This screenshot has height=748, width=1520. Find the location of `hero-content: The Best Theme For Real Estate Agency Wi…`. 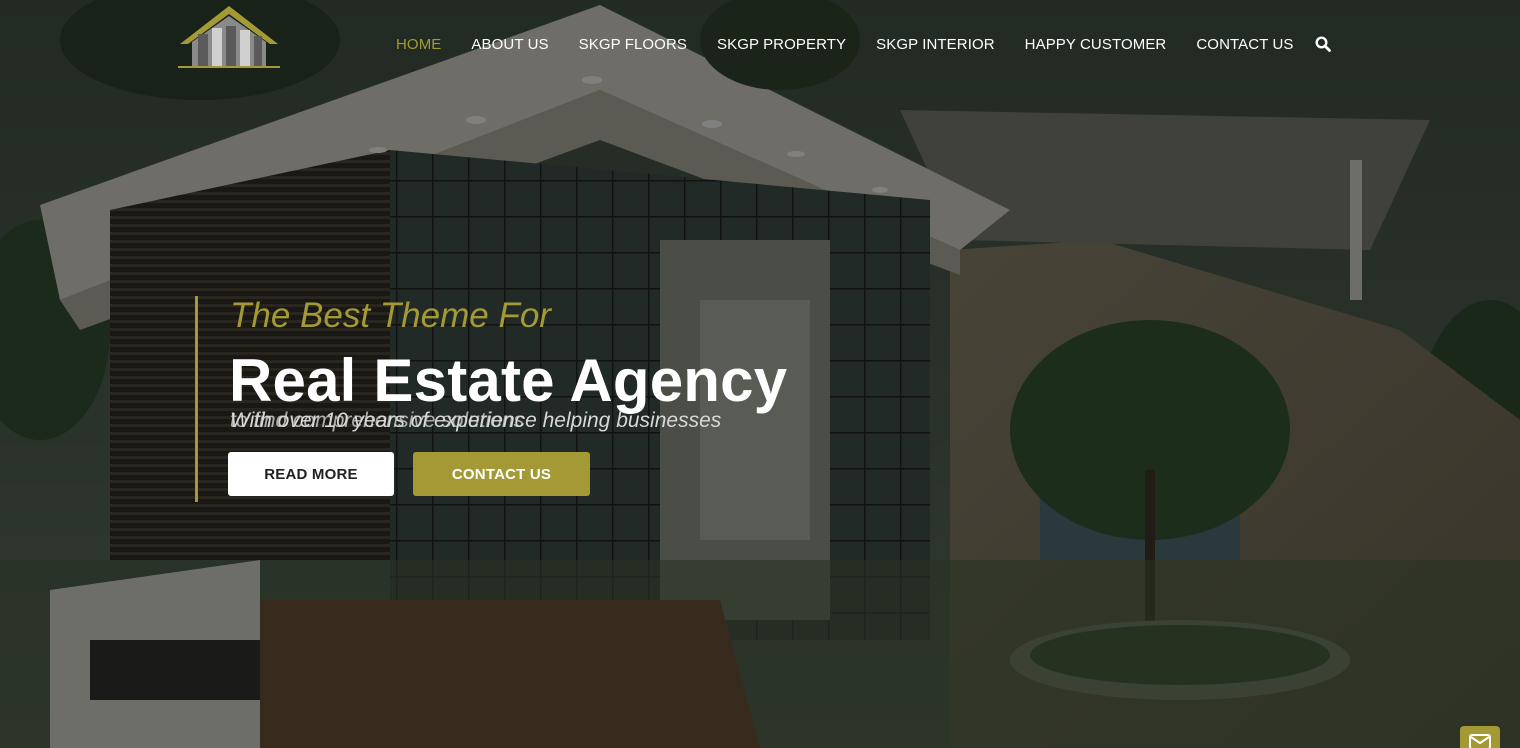

hero-content: The Best Theme For Real Estate Agency Wi… is located at coordinates (515, 399).